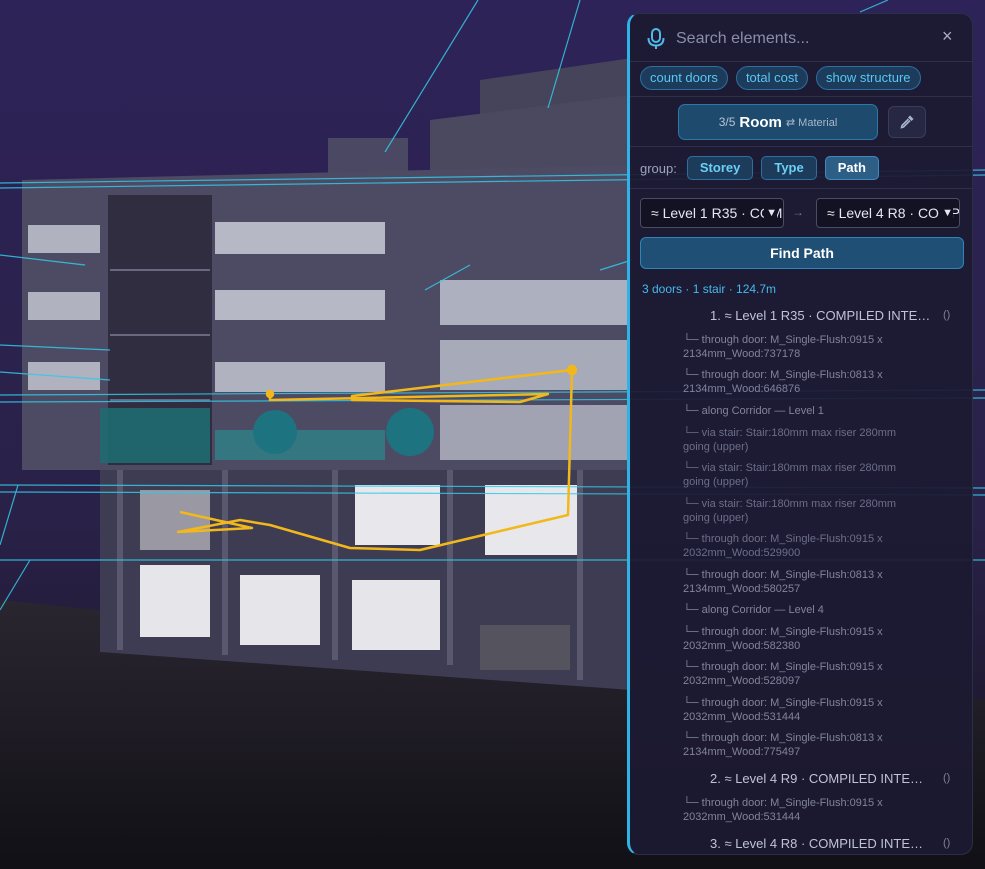 Image resolution: width=985 pixels, height=869 pixels. Describe the element at coordinates (821, 315) in the screenshot. I see `path-stop-1: 1. ≈ Level 1 R35 · COMPILED INTERIOR` at that location.